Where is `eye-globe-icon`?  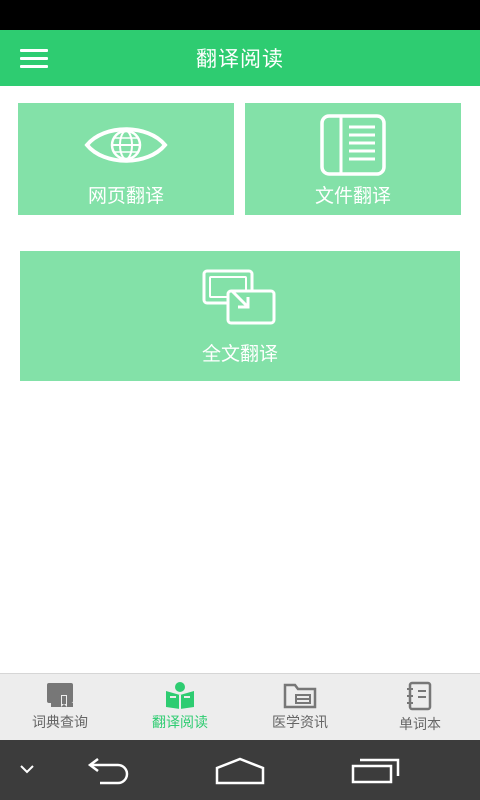
eye-globe-icon is located at coordinates (126, 145).